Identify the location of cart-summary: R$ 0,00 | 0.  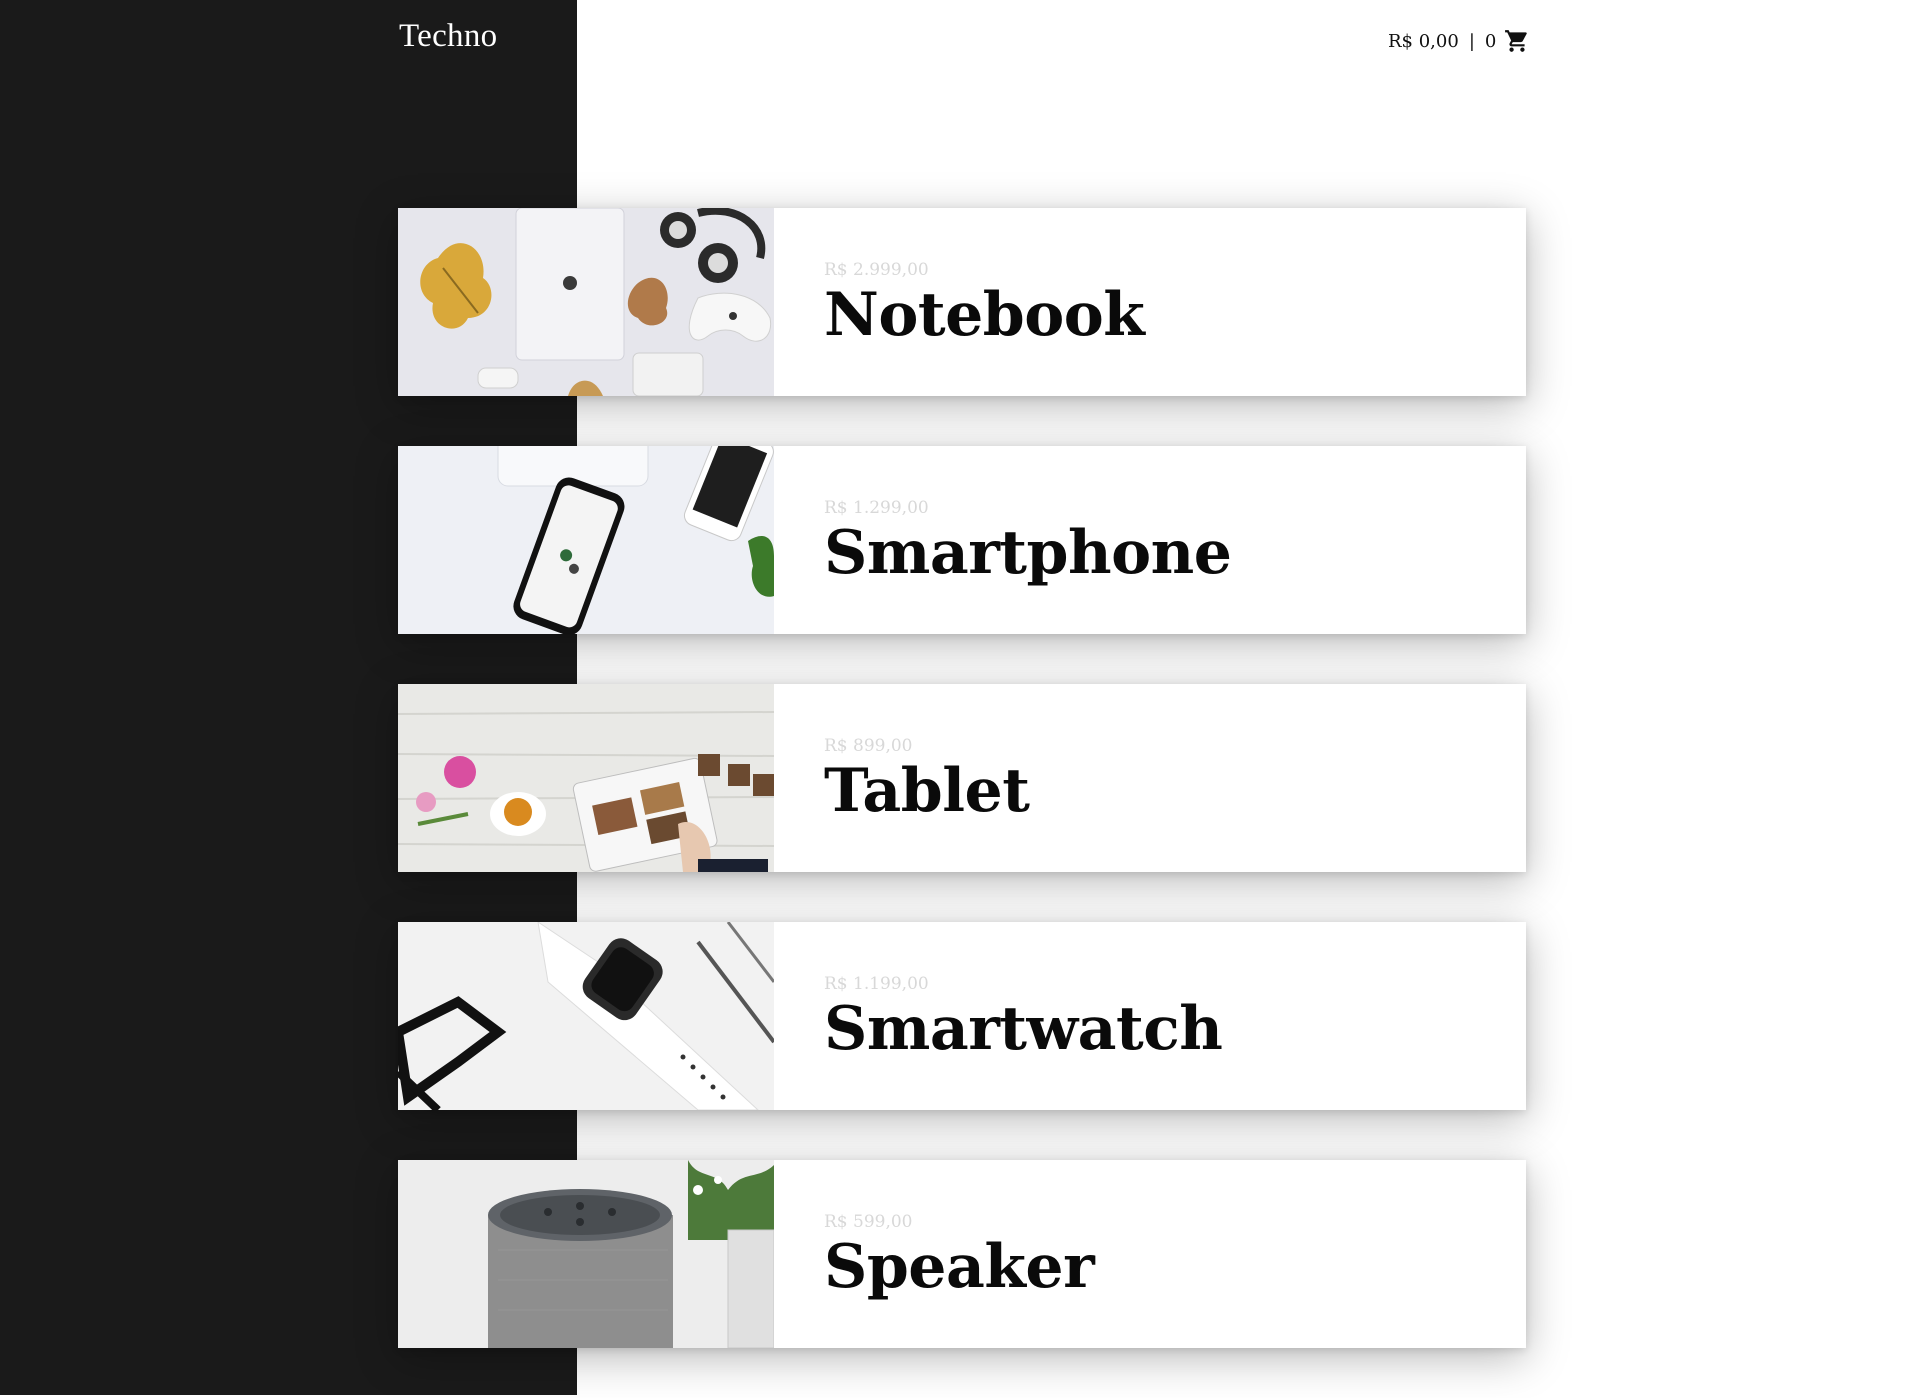
(1459, 41).